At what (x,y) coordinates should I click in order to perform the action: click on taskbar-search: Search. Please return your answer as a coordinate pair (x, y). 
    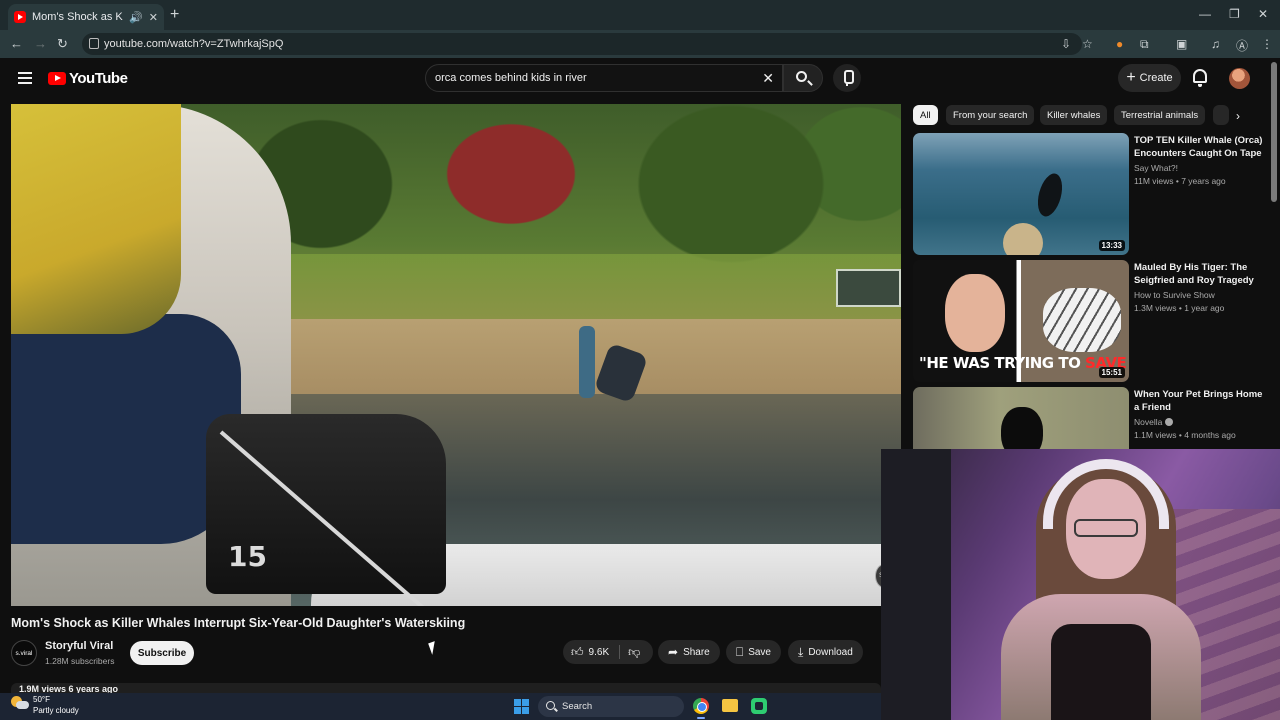
    Looking at the image, I should click on (611, 706).